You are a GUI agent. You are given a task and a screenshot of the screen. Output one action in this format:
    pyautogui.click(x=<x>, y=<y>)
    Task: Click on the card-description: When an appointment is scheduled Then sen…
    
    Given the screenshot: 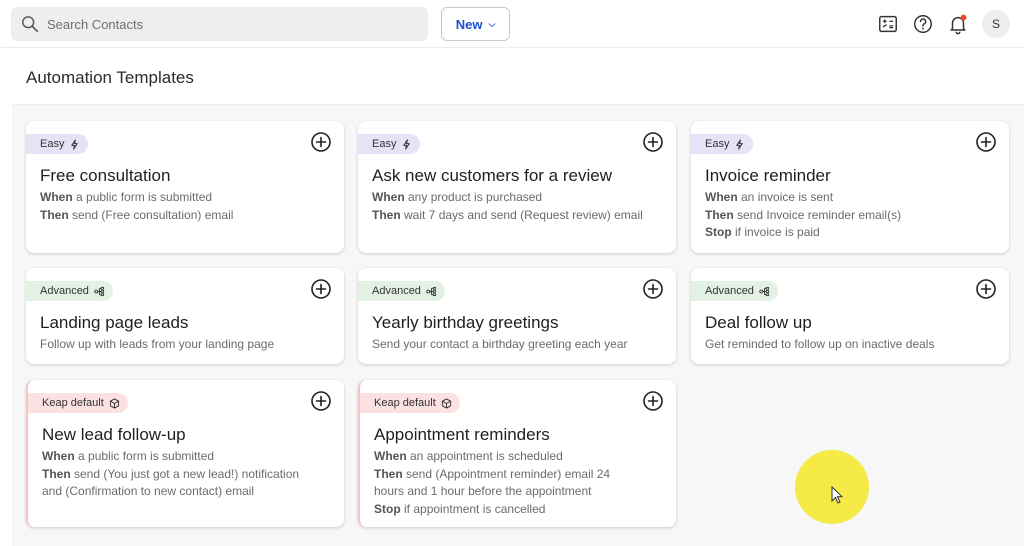 What is the action you would take?
    pyautogui.click(x=492, y=483)
    